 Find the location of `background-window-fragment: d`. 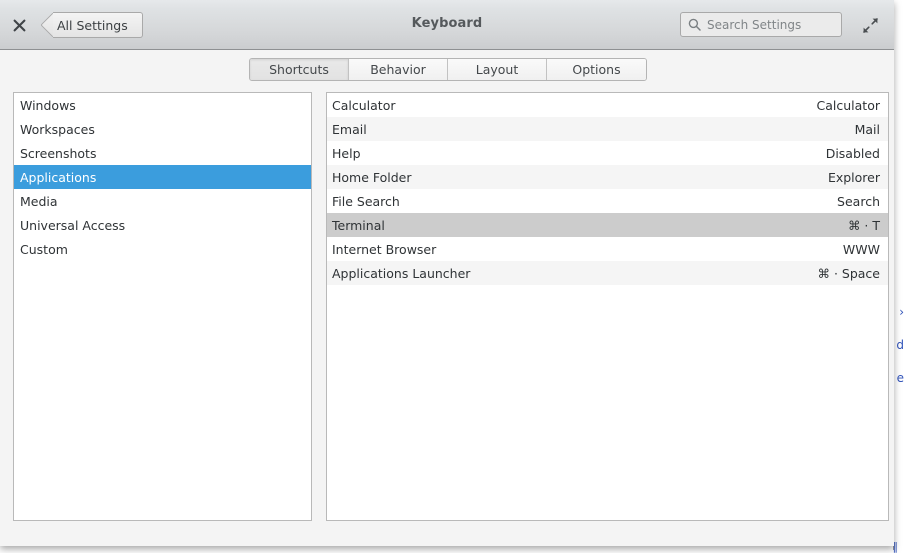

background-window-fragment: d is located at coordinates (900, 345).